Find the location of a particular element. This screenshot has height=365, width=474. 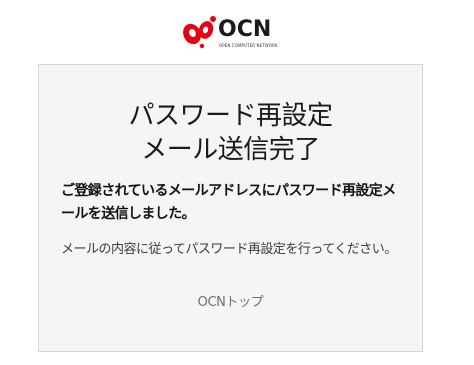

ocn-logo-mark-icon is located at coordinates (199, 32).